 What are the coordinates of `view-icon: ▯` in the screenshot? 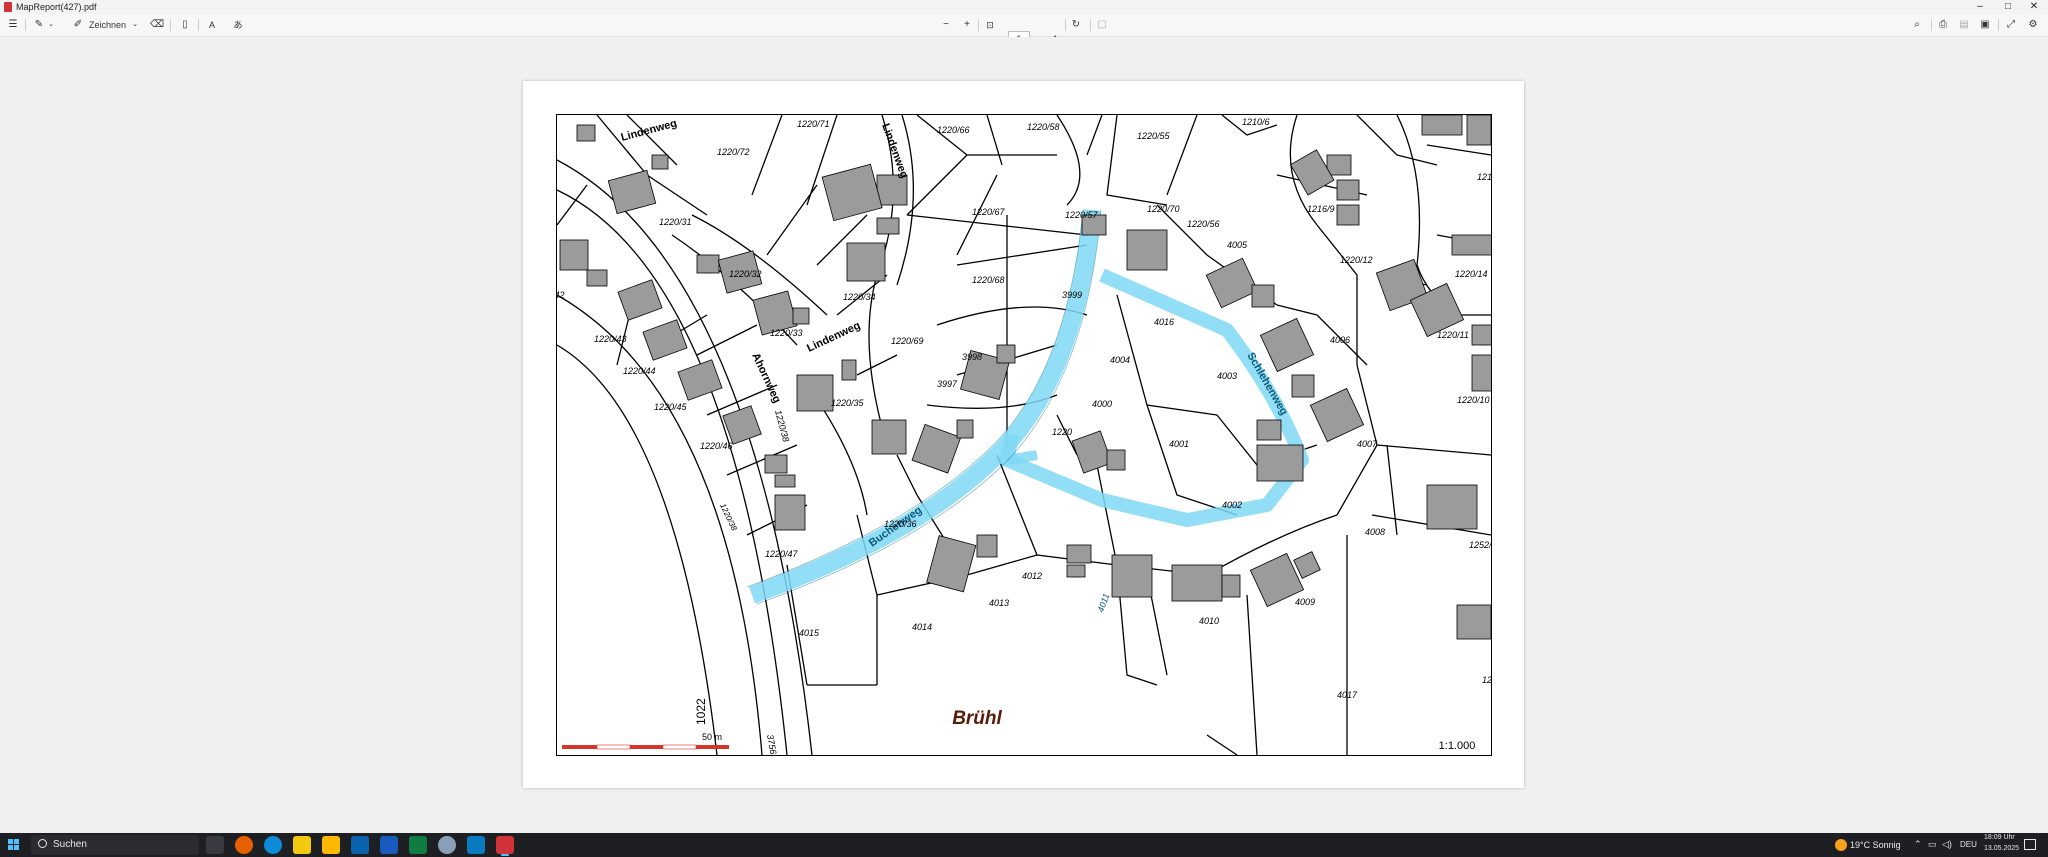 It's located at (185, 25).